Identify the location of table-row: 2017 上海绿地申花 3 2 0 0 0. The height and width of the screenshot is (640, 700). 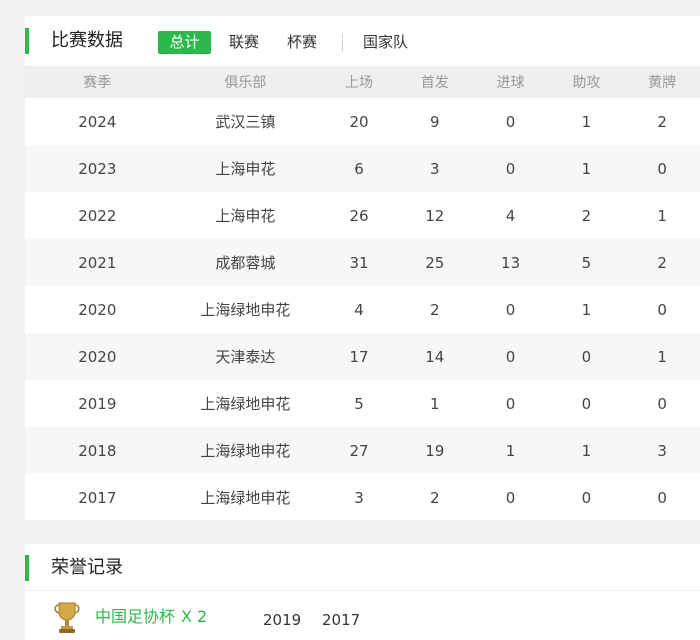
(362, 497).